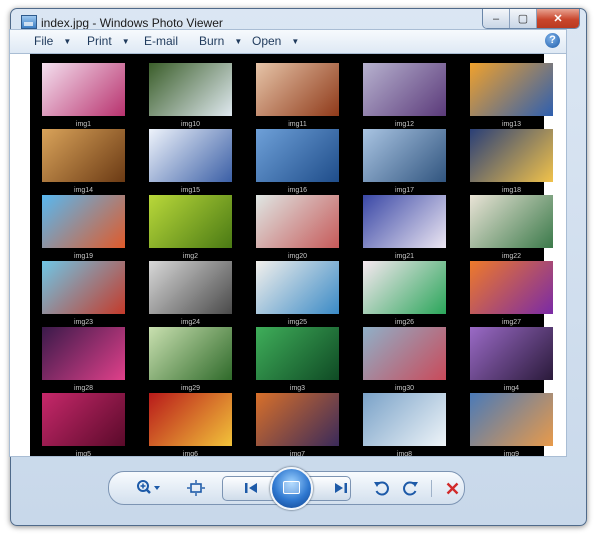 This screenshot has width=600, height=539. Describe the element at coordinates (297, 388) in the screenshot. I see `thumbnail-label: img3` at that location.